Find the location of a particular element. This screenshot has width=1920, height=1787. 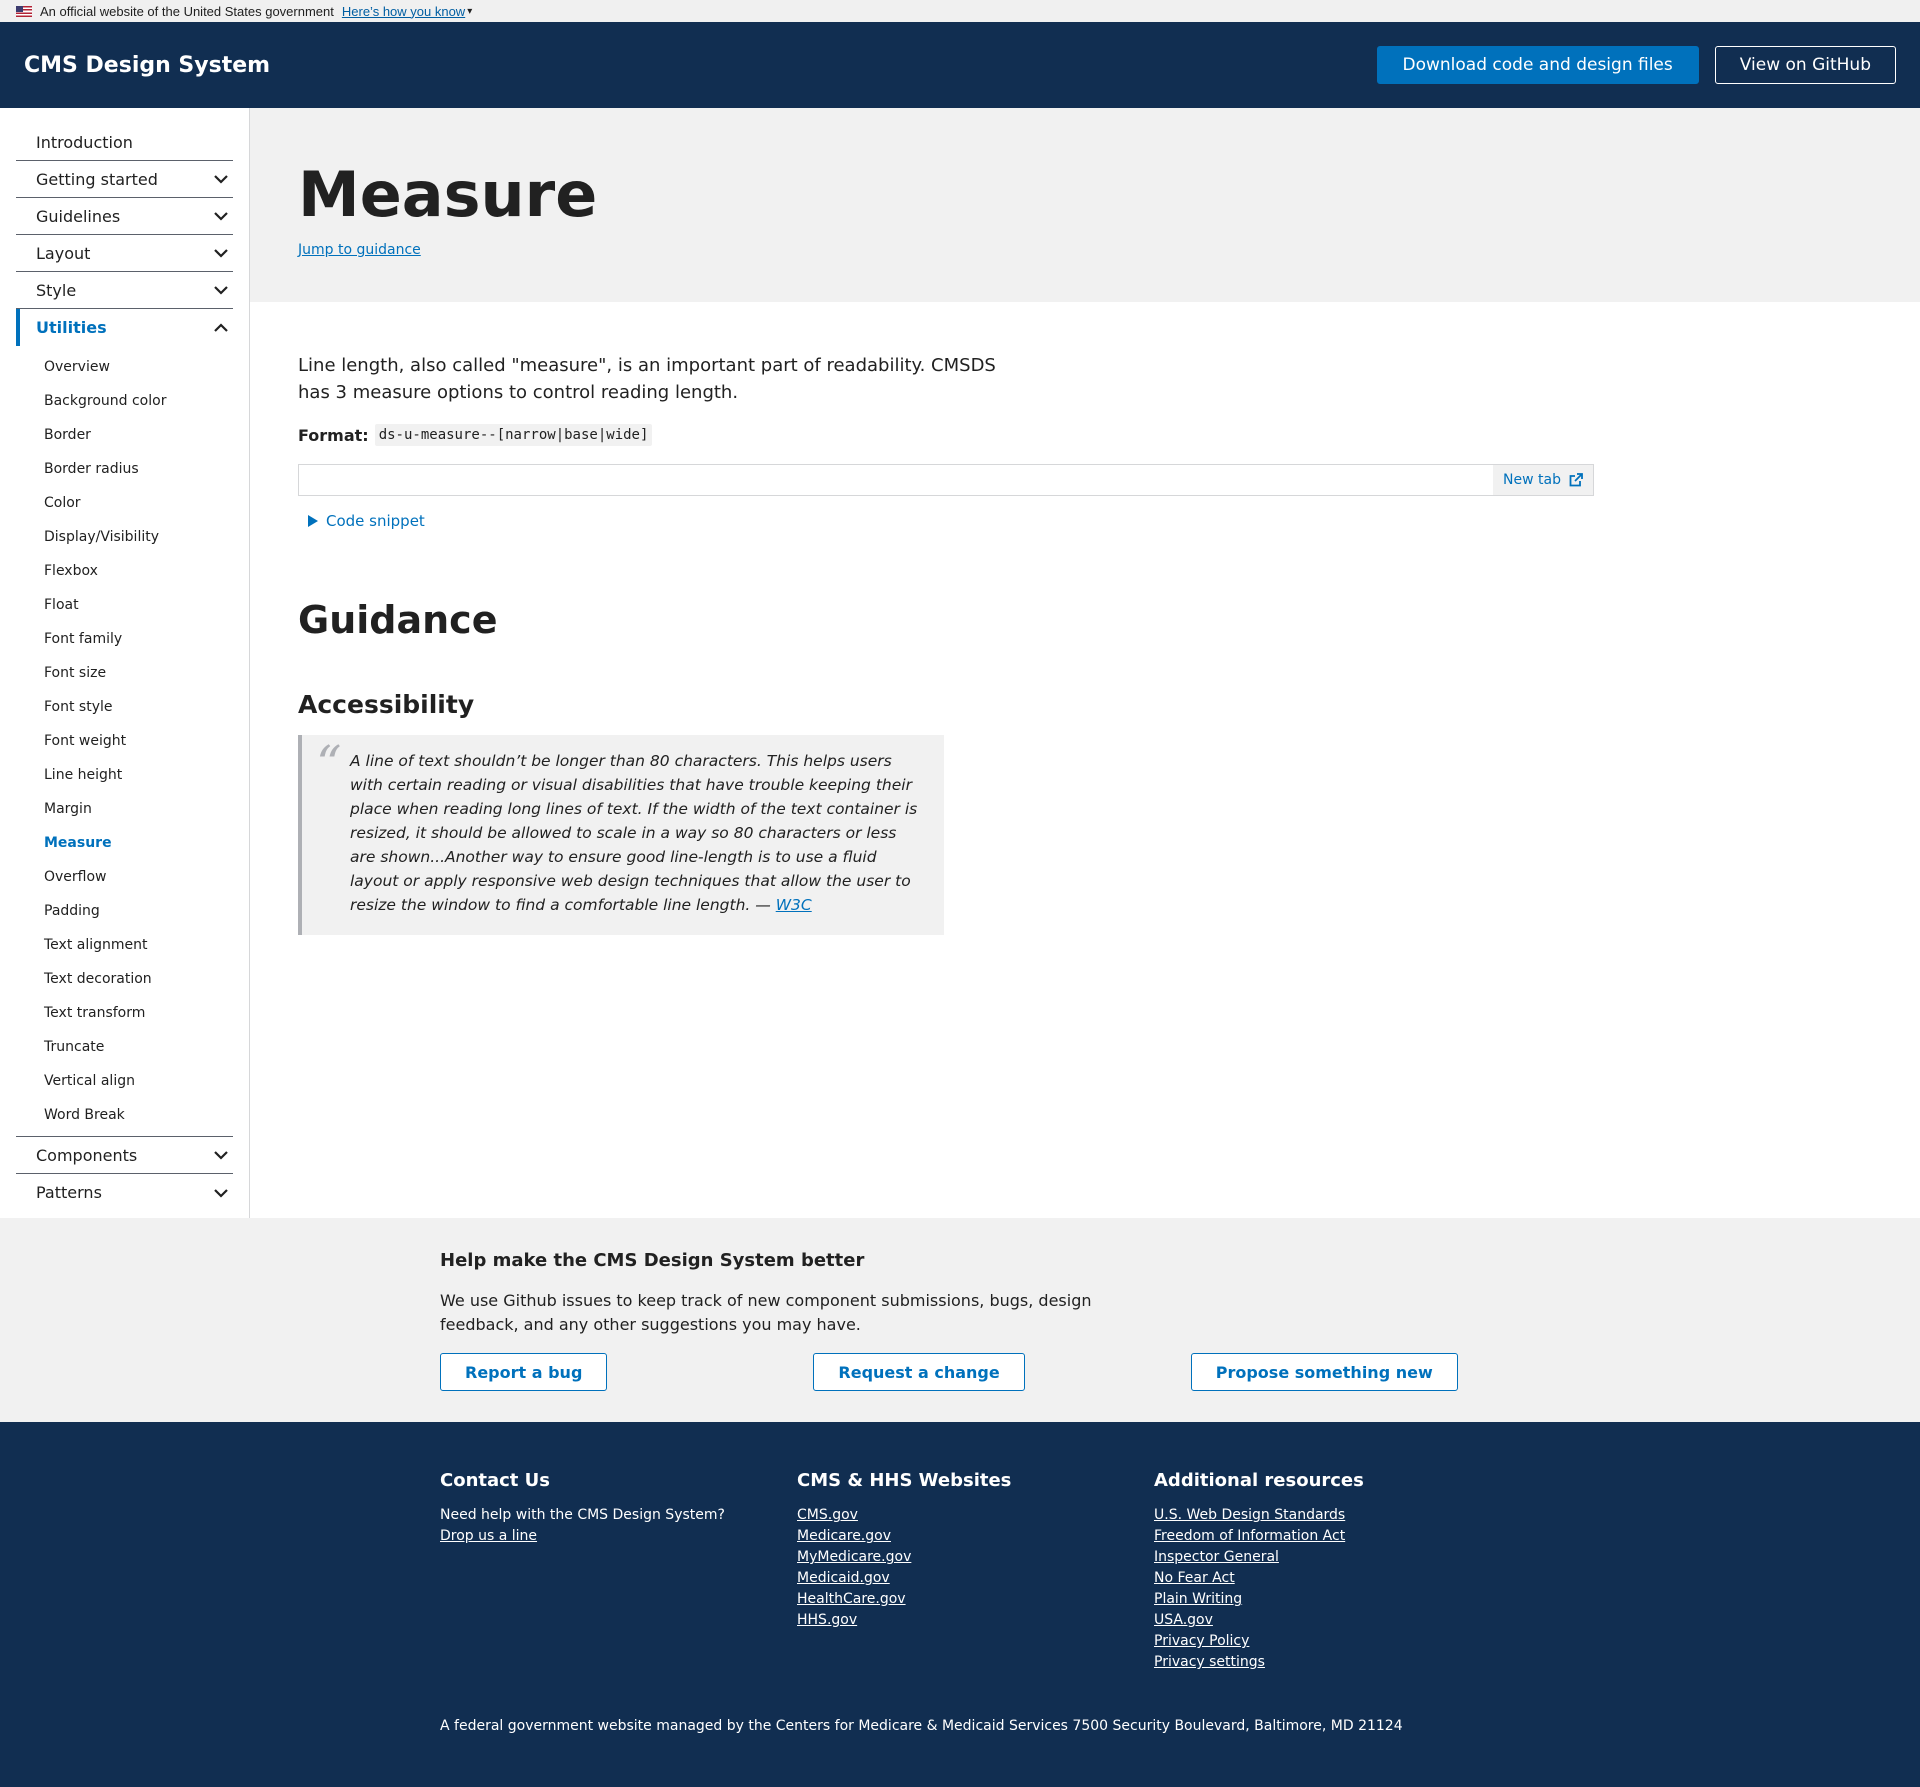

sidebar-item-patterns: Patterns is located at coordinates (124, 1192).